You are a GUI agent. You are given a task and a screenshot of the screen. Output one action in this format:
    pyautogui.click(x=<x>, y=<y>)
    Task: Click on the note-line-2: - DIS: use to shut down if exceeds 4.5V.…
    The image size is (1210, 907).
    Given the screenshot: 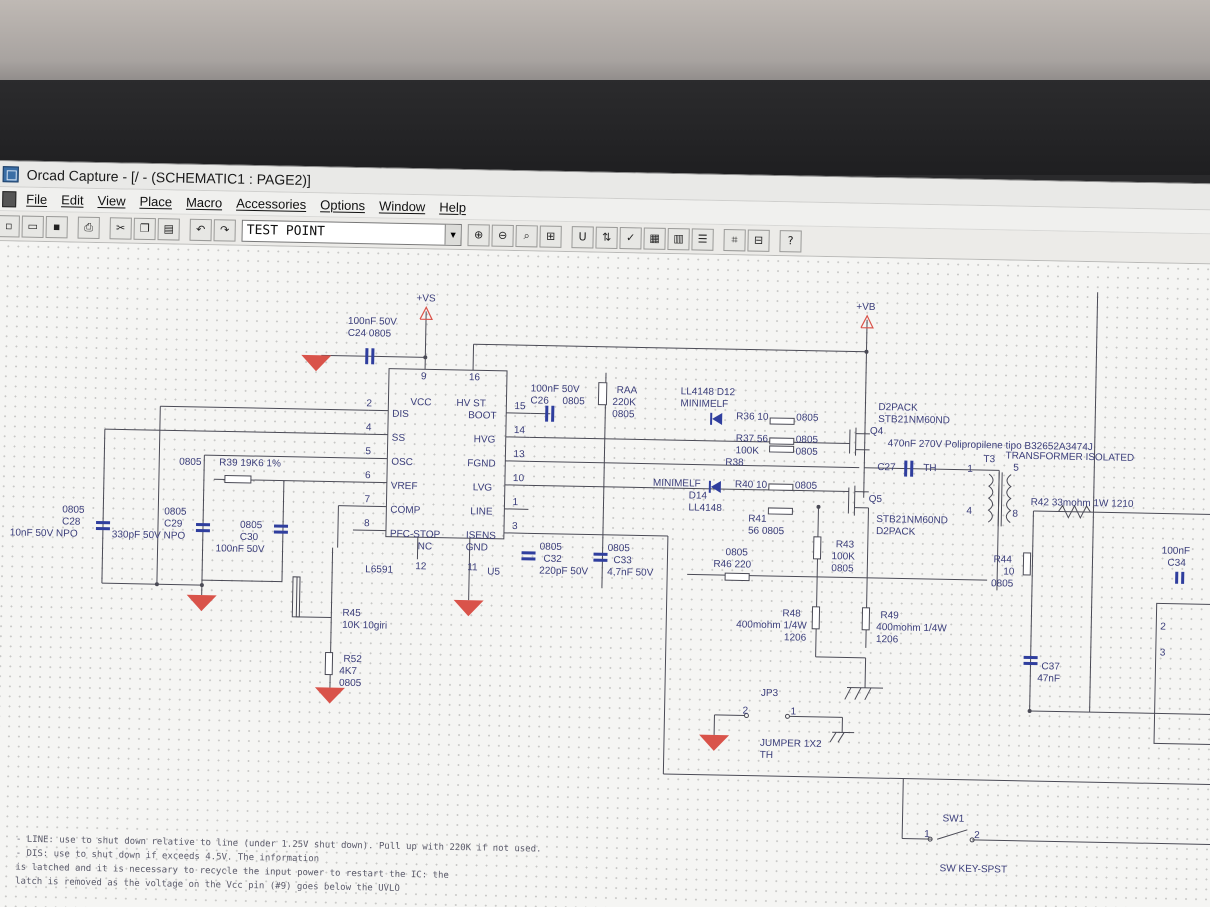 What is the action you would take?
    pyautogui.click(x=168, y=857)
    